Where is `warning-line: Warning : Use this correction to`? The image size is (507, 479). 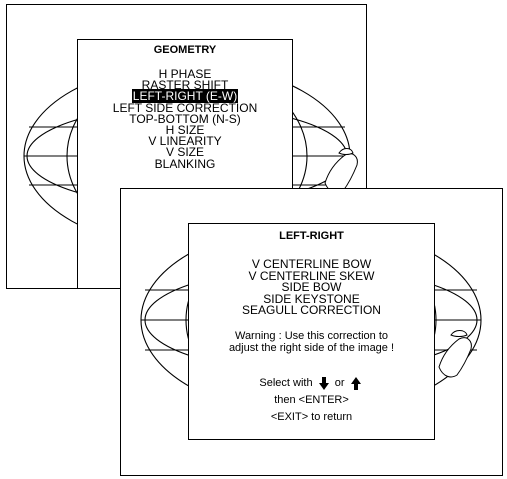 warning-line: Warning : Use this correction to is located at coordinates (311, 335).